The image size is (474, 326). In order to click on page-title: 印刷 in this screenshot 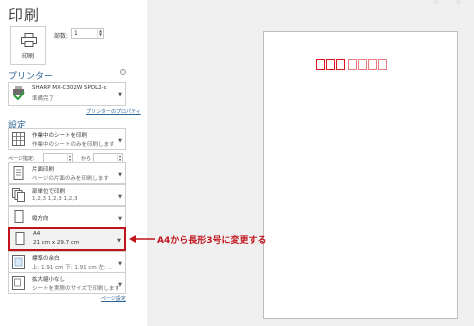, I will do `click(24, 15)`.